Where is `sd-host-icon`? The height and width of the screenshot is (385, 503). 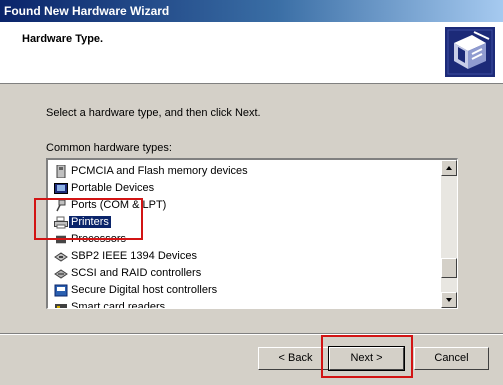 sd-host-icon is located at coordinates (61, 290).